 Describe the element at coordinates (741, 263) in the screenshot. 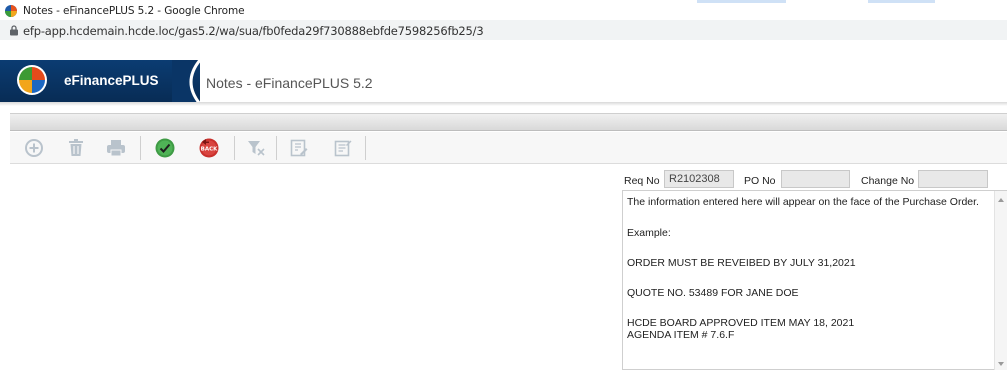

I see `notes-line: ORDER MUST BE REVEIBED BY JULY 31,2021` at that location.